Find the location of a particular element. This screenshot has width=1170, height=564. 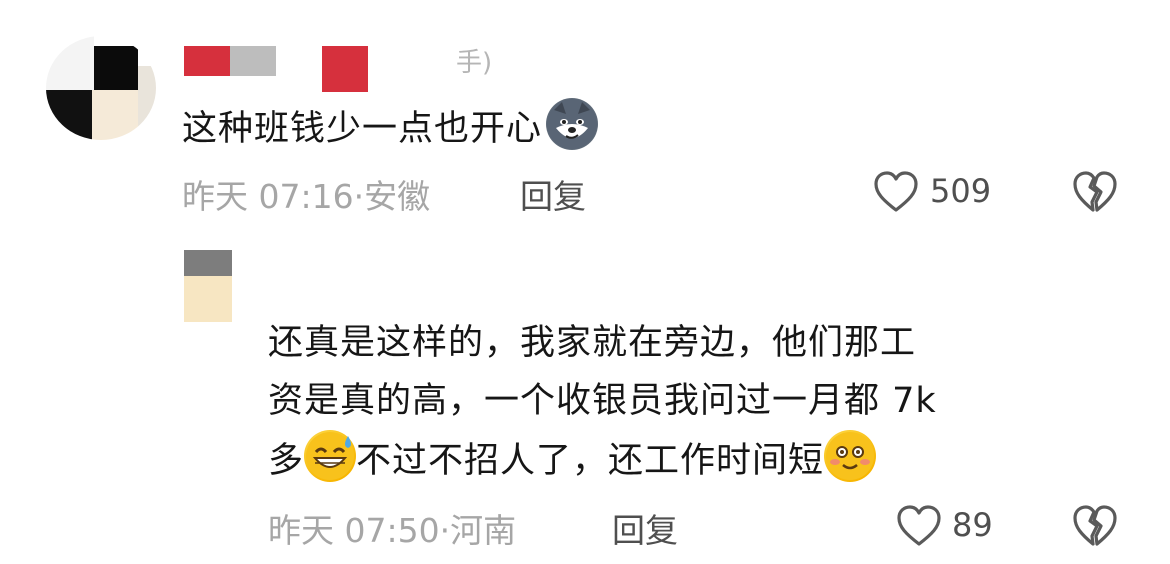

comment-line: 还真是这样的，我家就在旁边，他们那工 is located at coordinates (592, 343).